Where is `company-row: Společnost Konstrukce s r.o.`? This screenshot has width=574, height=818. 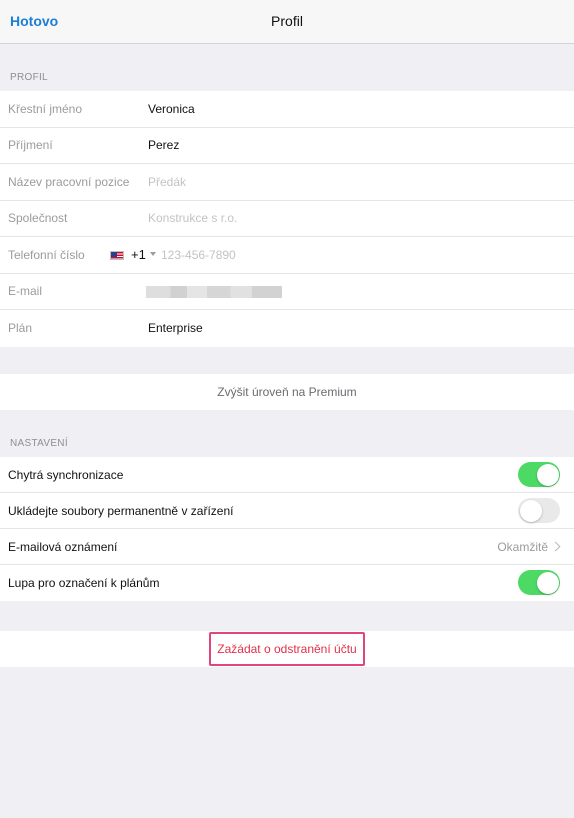 company-row: Společnost Konstrukce s r.o. is located at coordinates (287, 219).